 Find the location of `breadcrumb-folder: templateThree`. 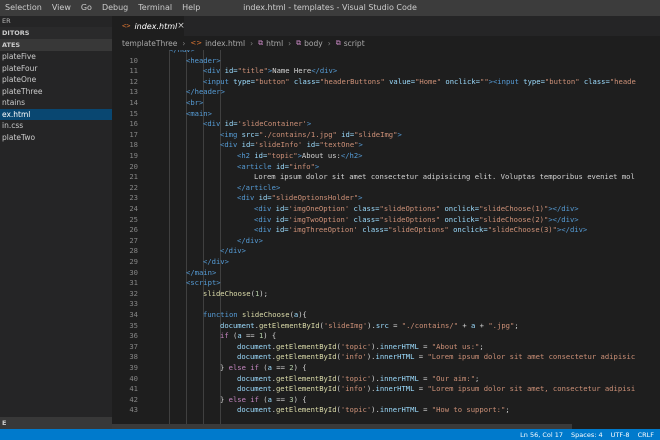

breadcrumb-folder: templateThree is located at coordinates (149, 43).